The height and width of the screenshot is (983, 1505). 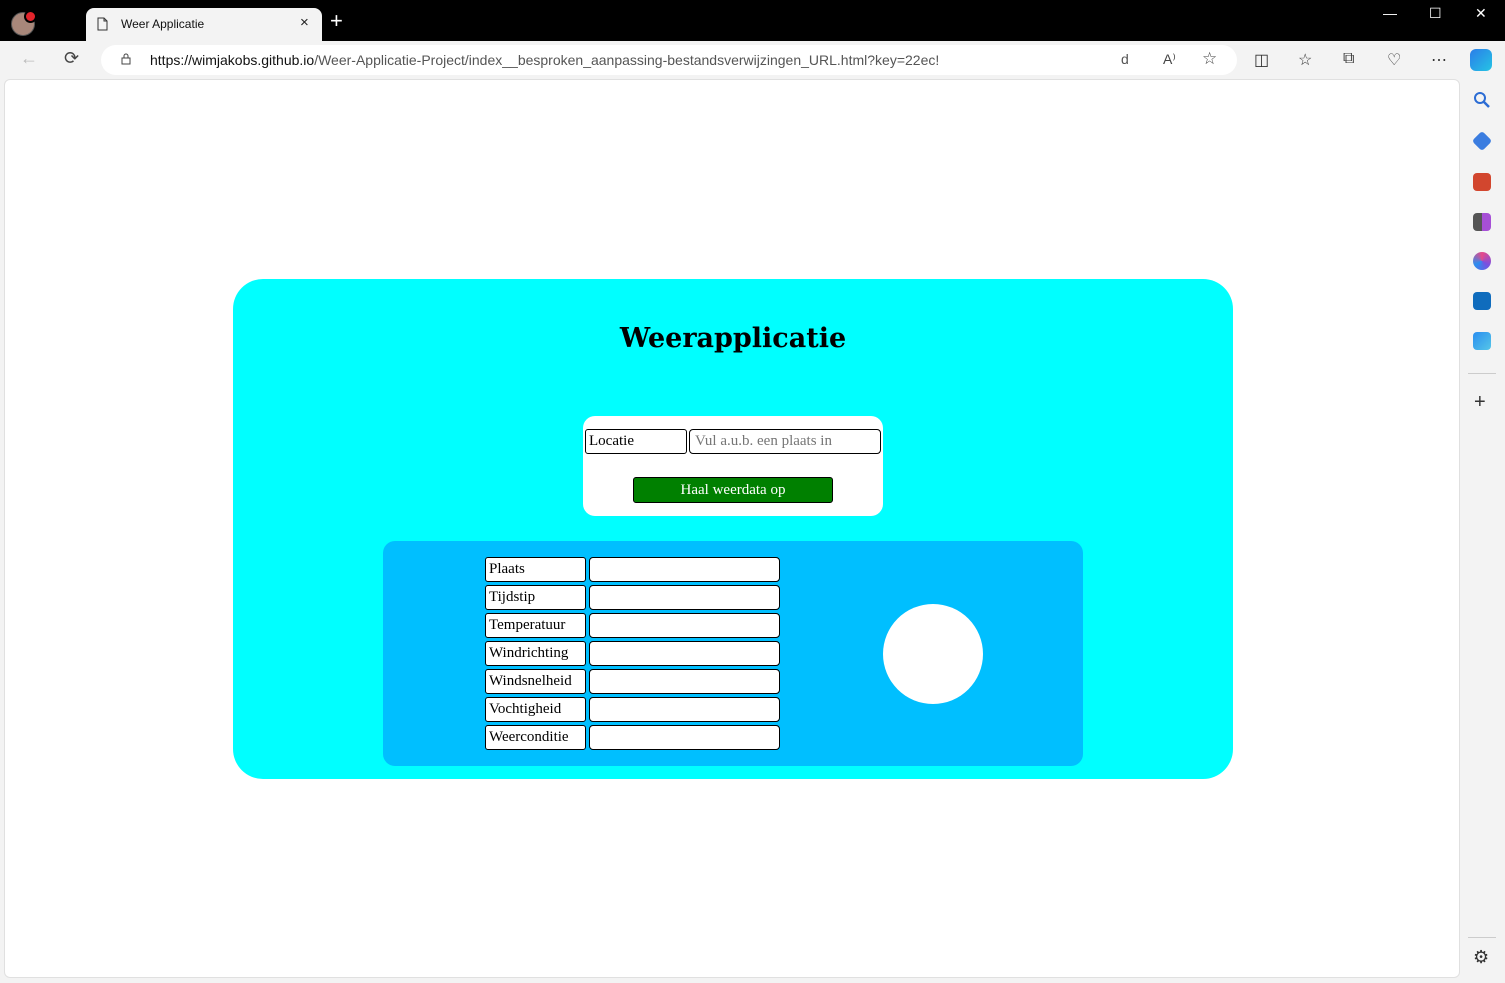 I want to click on maximize-icon: ☐, so click(x=1435, y=13).